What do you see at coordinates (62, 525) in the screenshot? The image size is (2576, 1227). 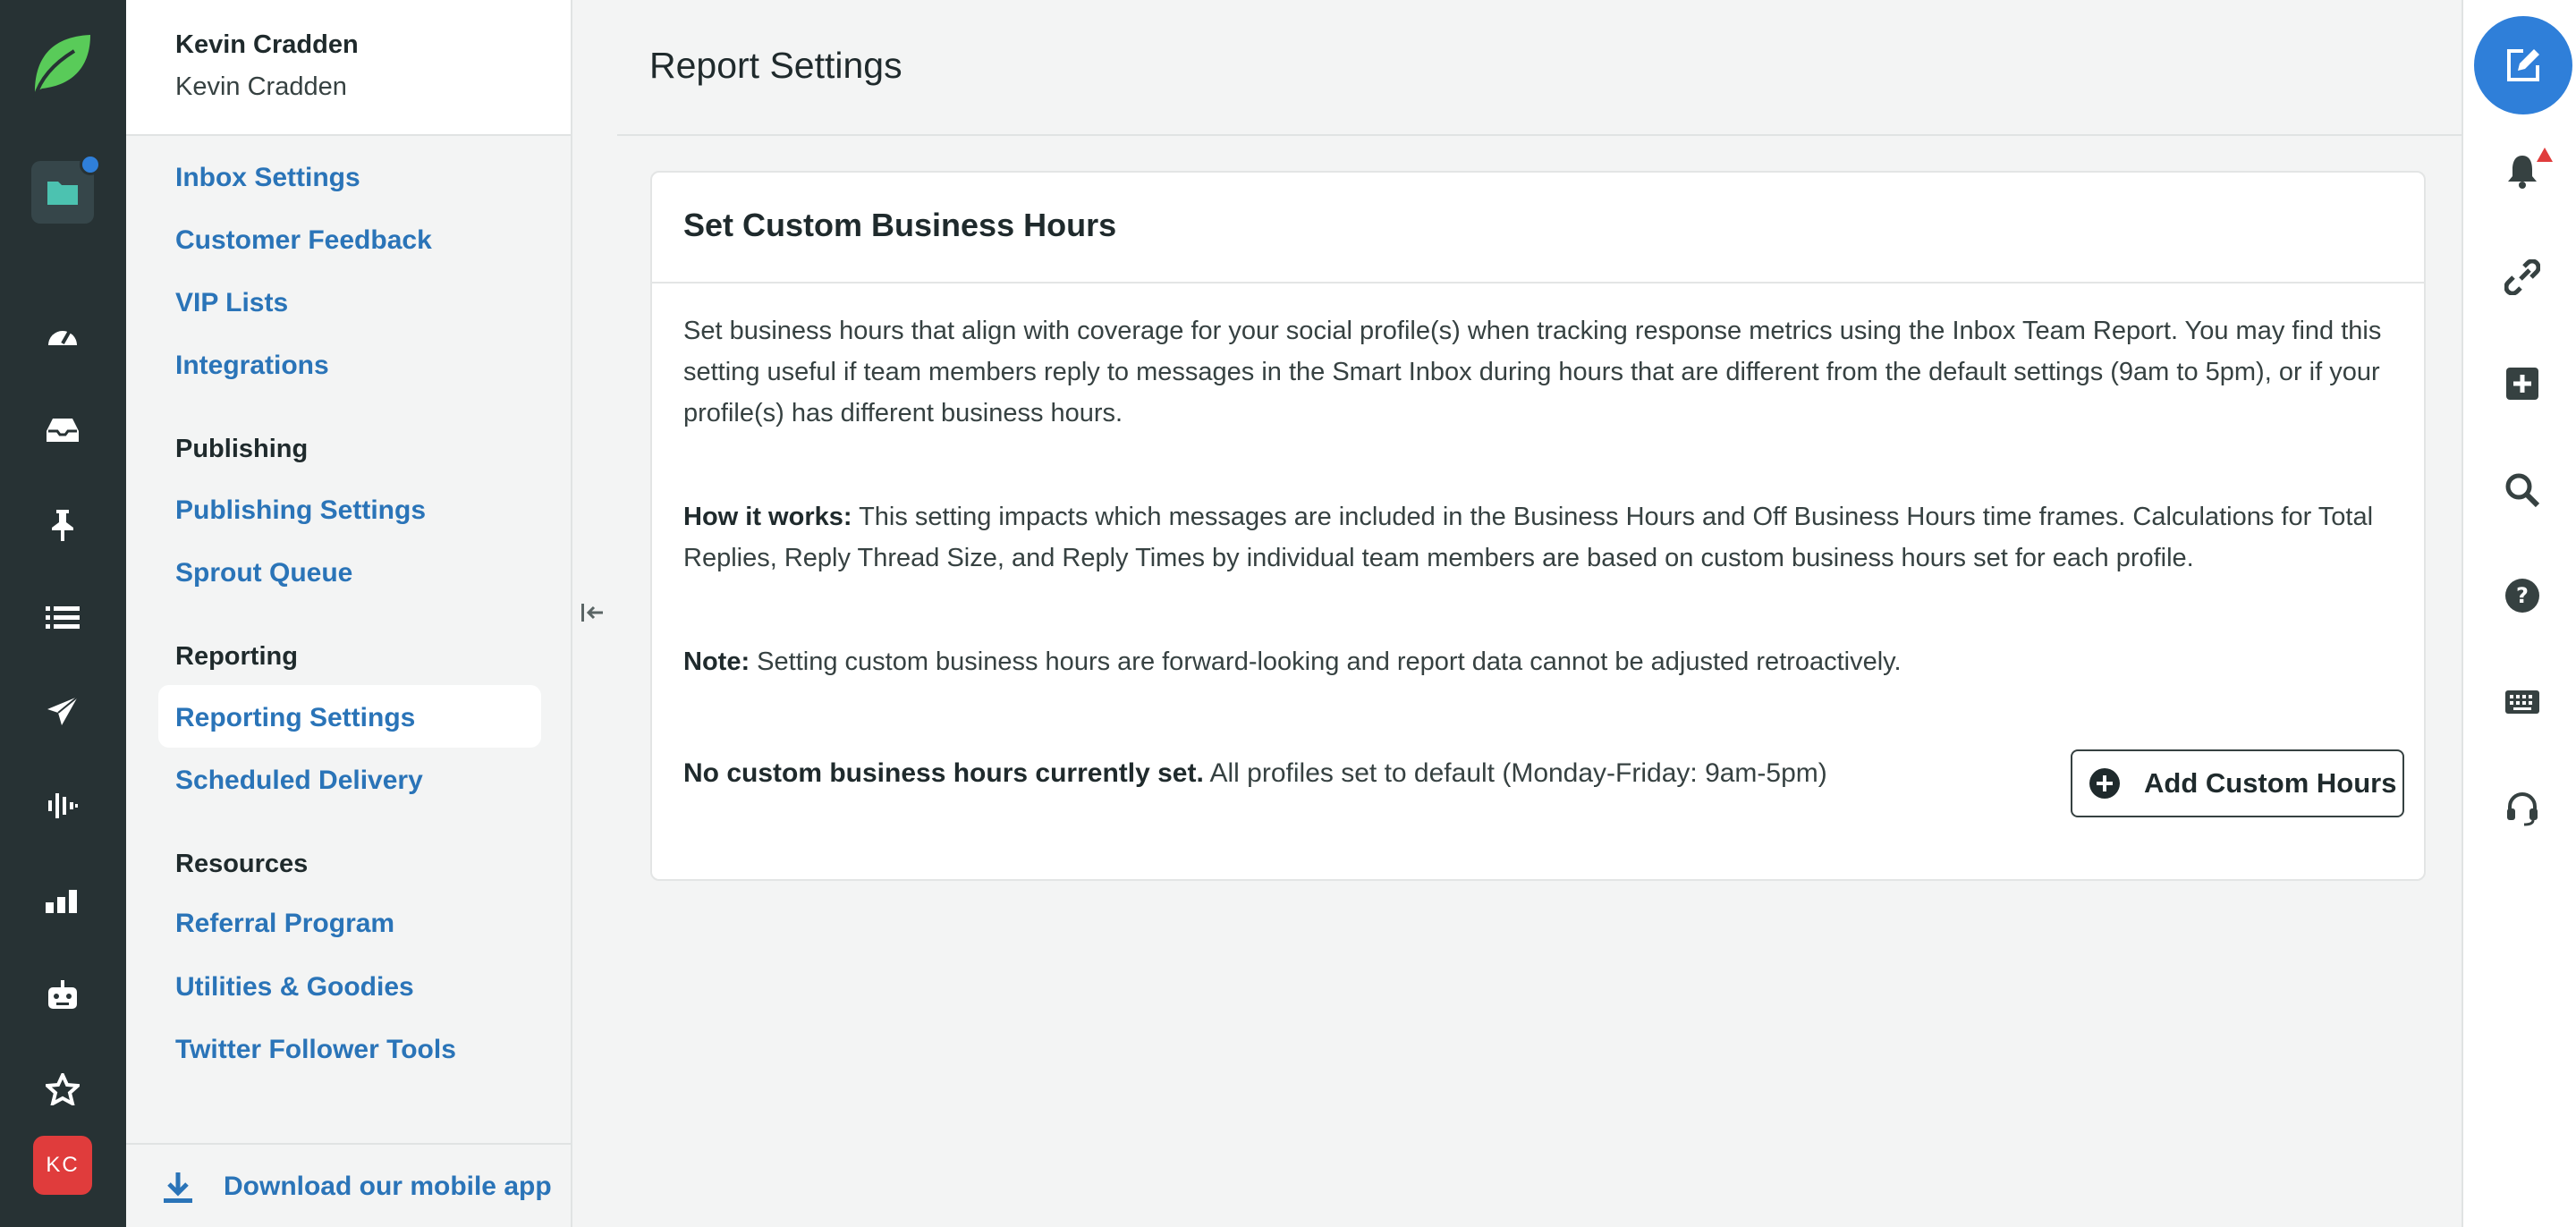 I see `pin-icon` at bounding box center [62, 525].